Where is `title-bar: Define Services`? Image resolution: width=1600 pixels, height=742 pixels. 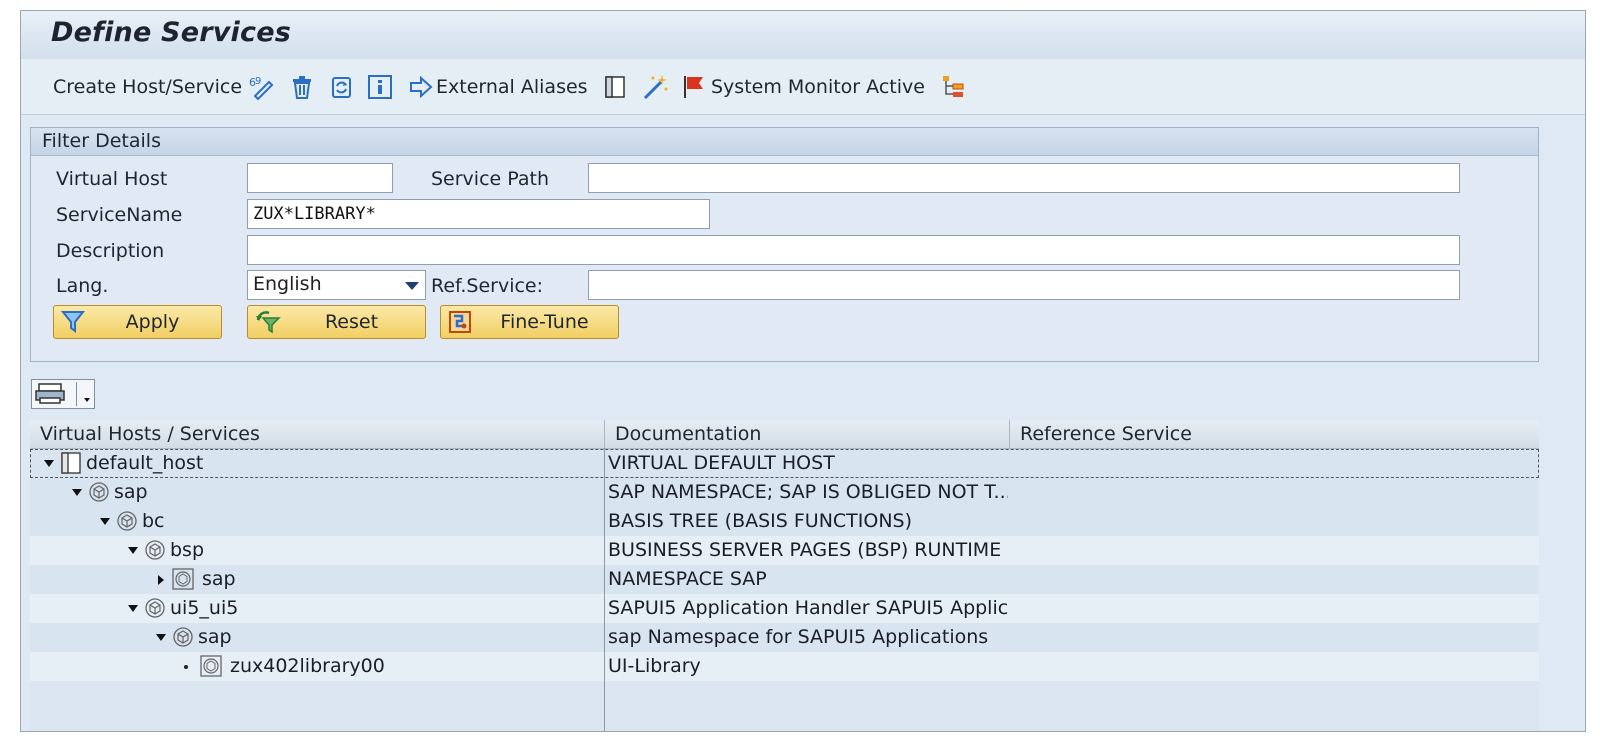 title-bar: Define Services is located at coordinates (803, 35).